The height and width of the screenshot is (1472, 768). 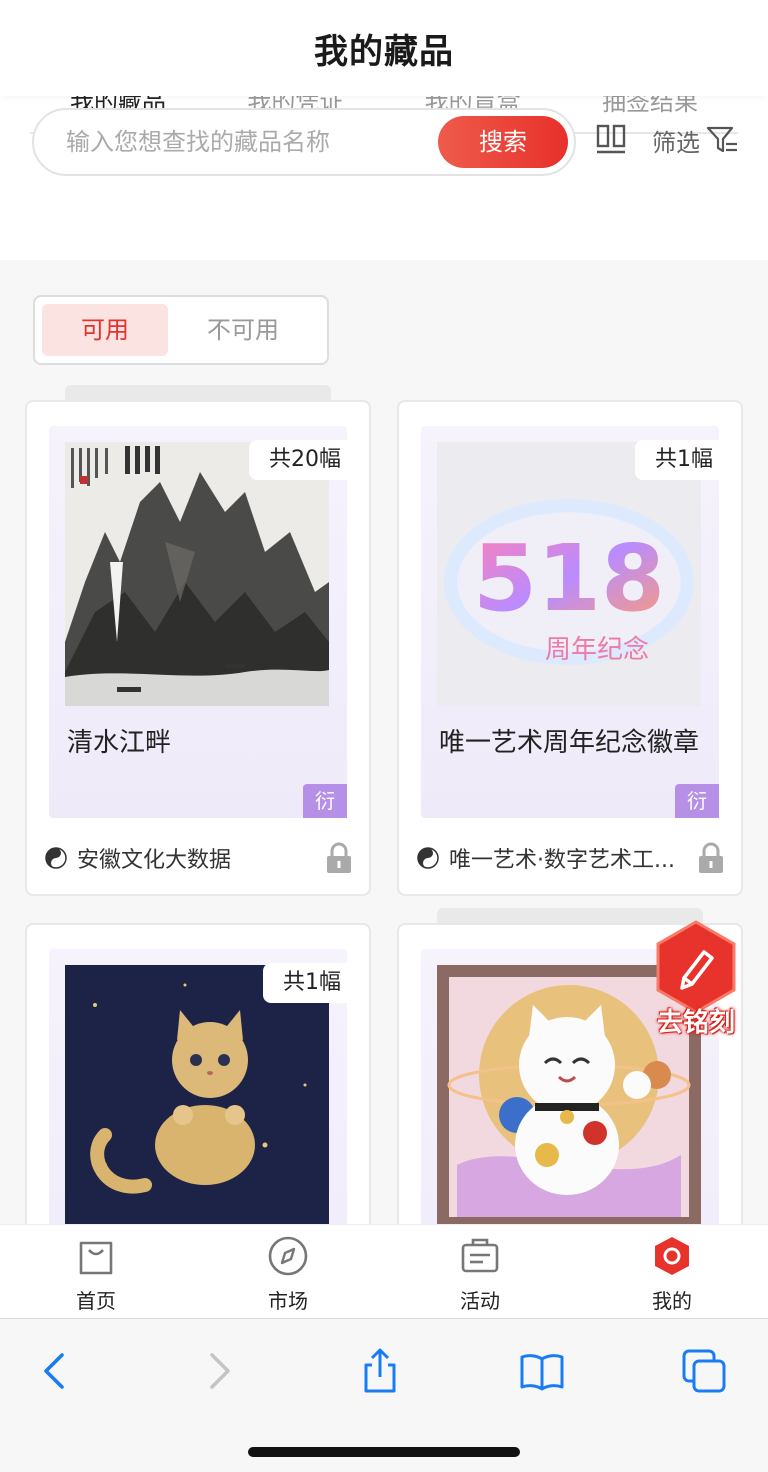 I want to click on bottom-nav: 首页 市场 活动 我的, so click(x=384, y=1271).